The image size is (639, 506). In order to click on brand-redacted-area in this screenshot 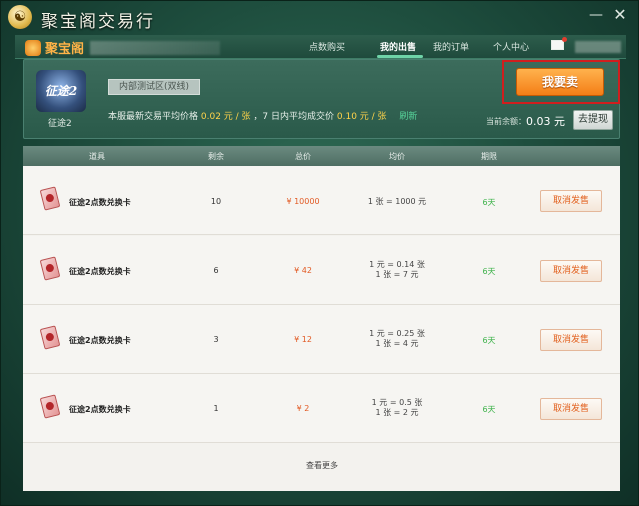, I will do `click(155, 47)`.